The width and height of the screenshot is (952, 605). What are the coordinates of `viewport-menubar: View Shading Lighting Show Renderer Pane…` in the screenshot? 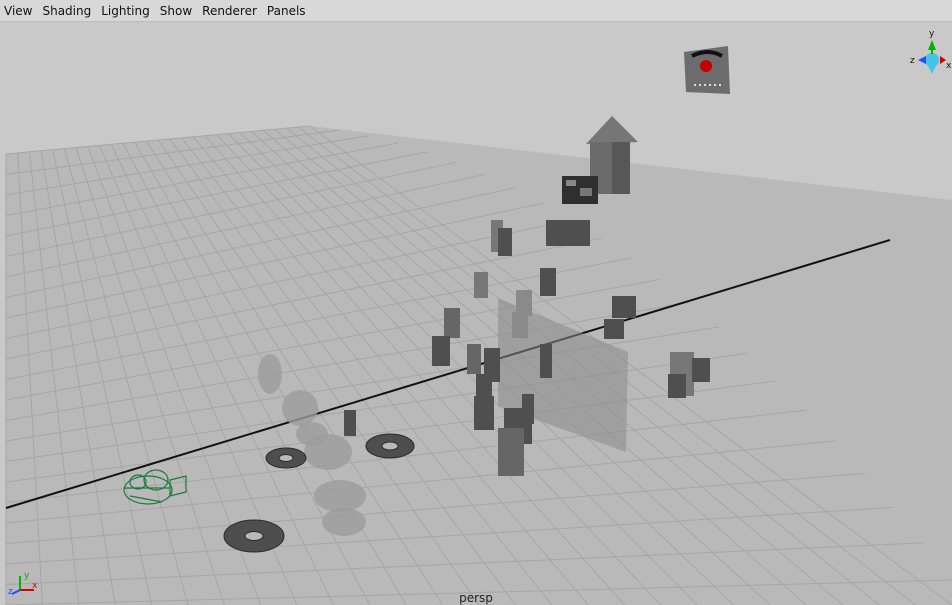 It's located at (476, 11).